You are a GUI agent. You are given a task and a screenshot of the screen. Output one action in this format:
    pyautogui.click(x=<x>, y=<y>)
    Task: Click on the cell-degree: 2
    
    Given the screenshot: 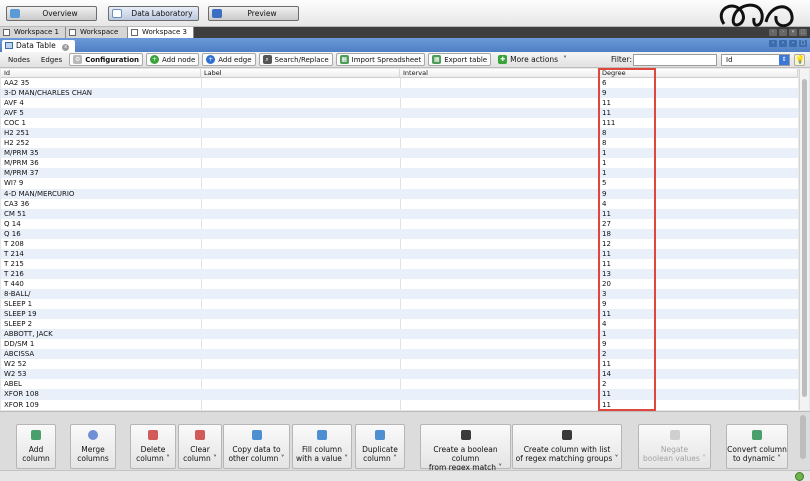 What is the action you would take?
    pyautogui.click(x=698, y=354)
    